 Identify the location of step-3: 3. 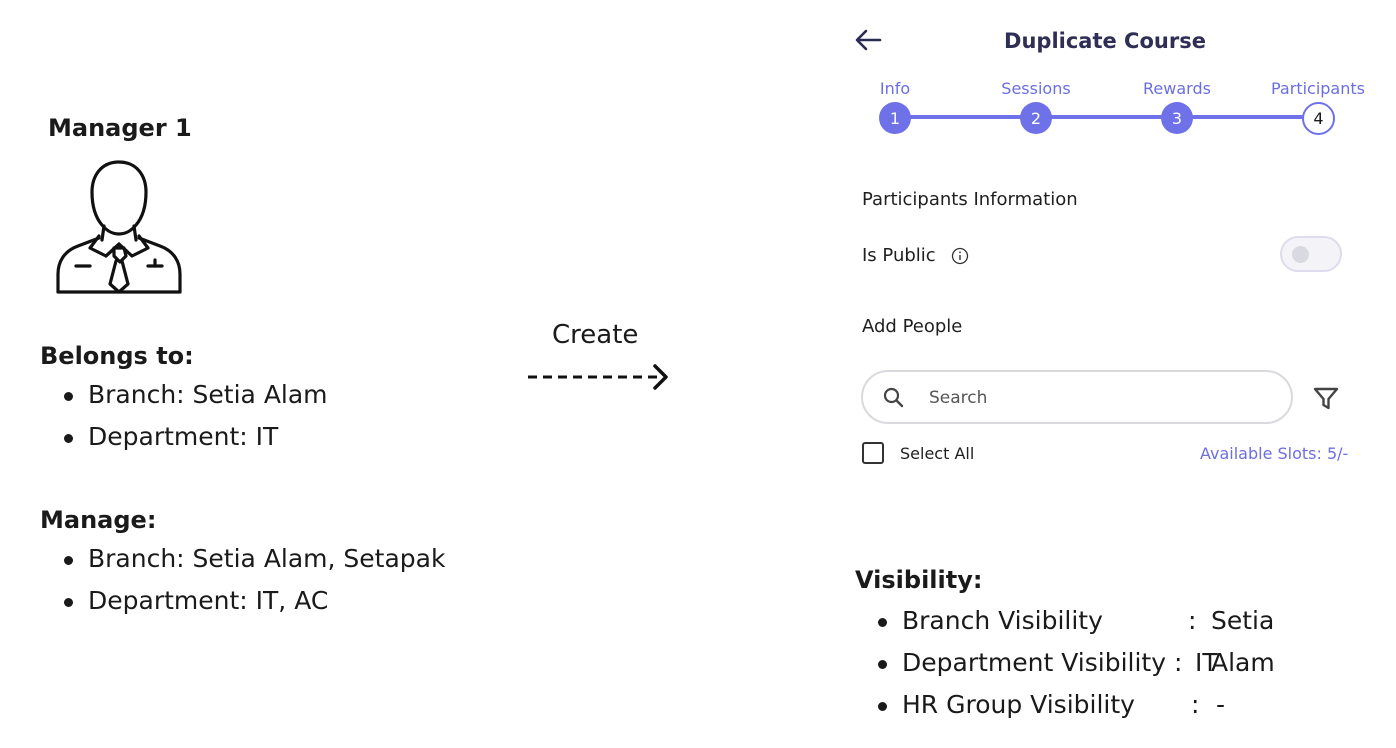
(1177, 118).